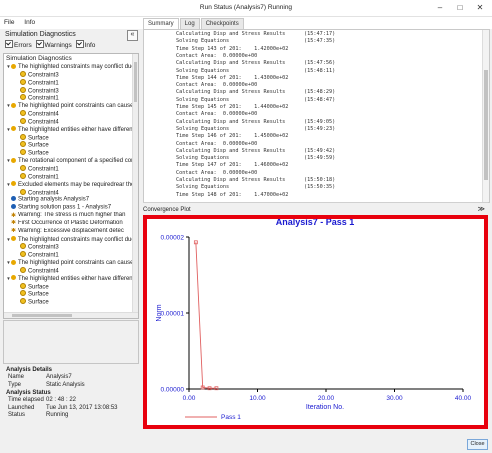 Image resolution: width=492 pixels, height=453 pixels. Describe the element at coordinates (79, 44) in the screenshot. I see `info-checkbox` at that location.